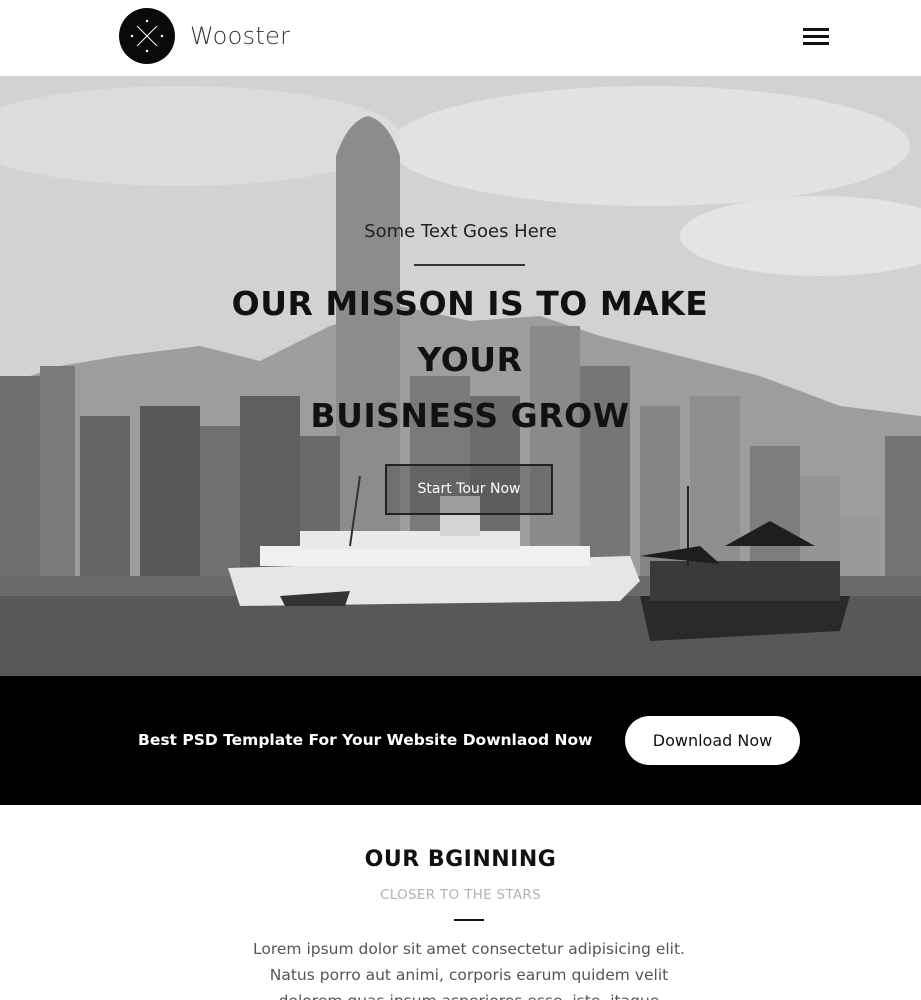 The height and width of the screenshot is (1000, 921). Describe the element at coordinates (460, 38) in the screenshot. I see `site-header: Wooster` at that location.